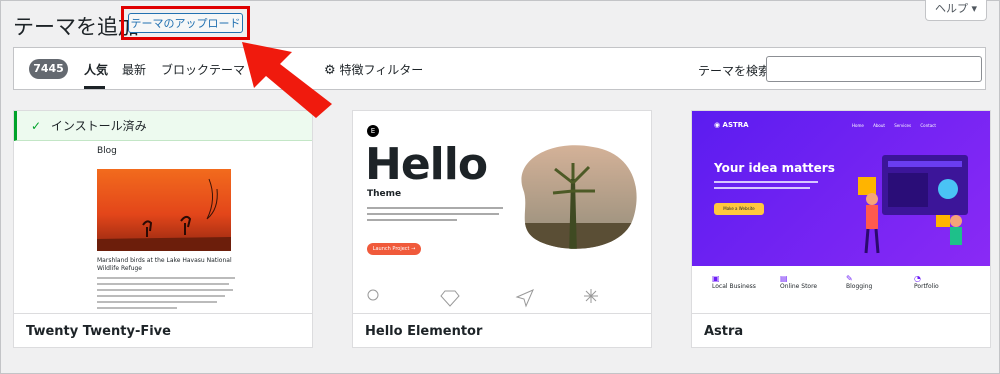 The height and width of the screenshot is (374, 1000). Describe the element at coordinates (98, 126) in the screenshot. I see `installed-label: インストール済み` at that location.